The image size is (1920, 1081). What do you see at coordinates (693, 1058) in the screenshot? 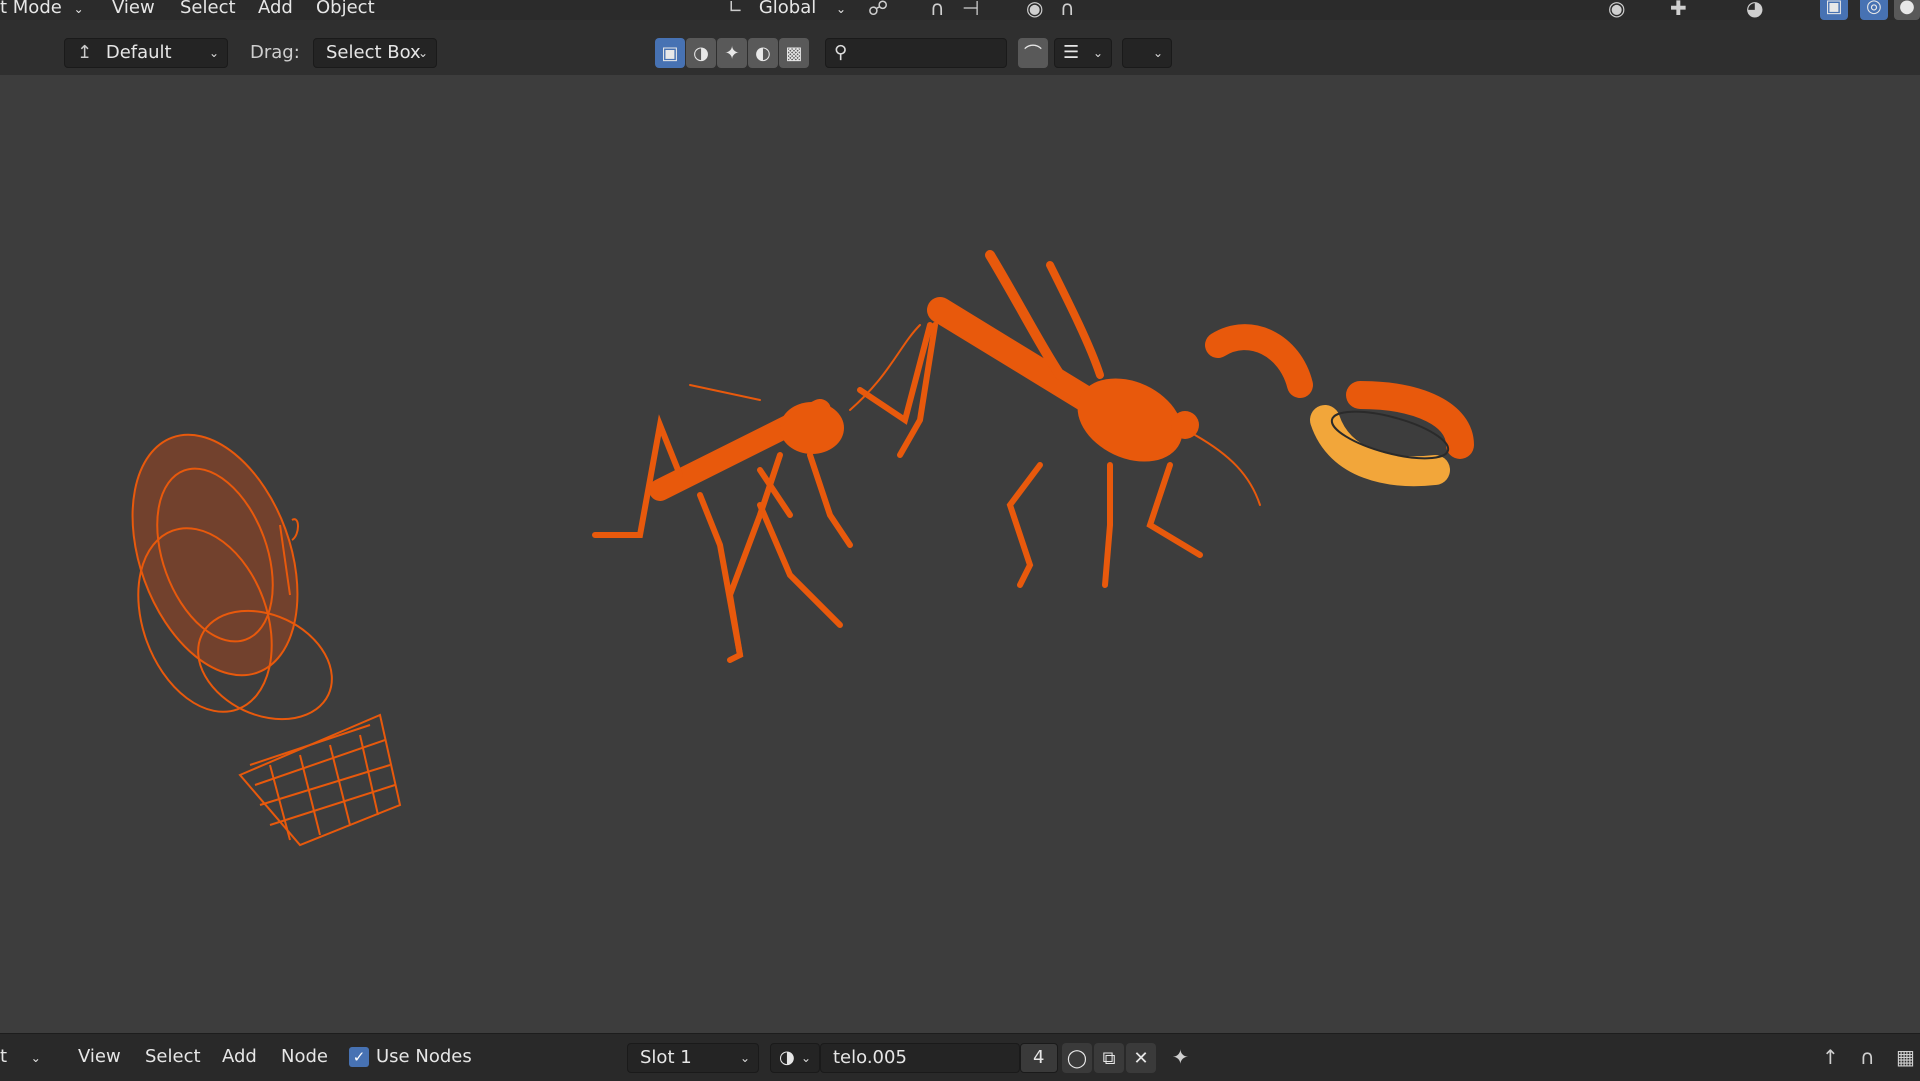
I see `slot-dropdown: Slot 1 ⌄` at bounding box center [693, 1058].